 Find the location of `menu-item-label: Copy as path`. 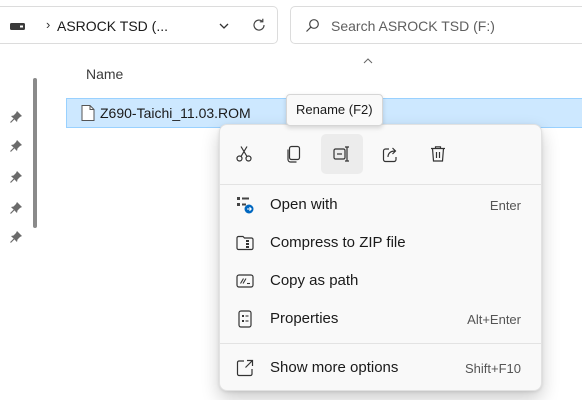

menu-item-label: Copy as path is located at coordinates (314, 280).